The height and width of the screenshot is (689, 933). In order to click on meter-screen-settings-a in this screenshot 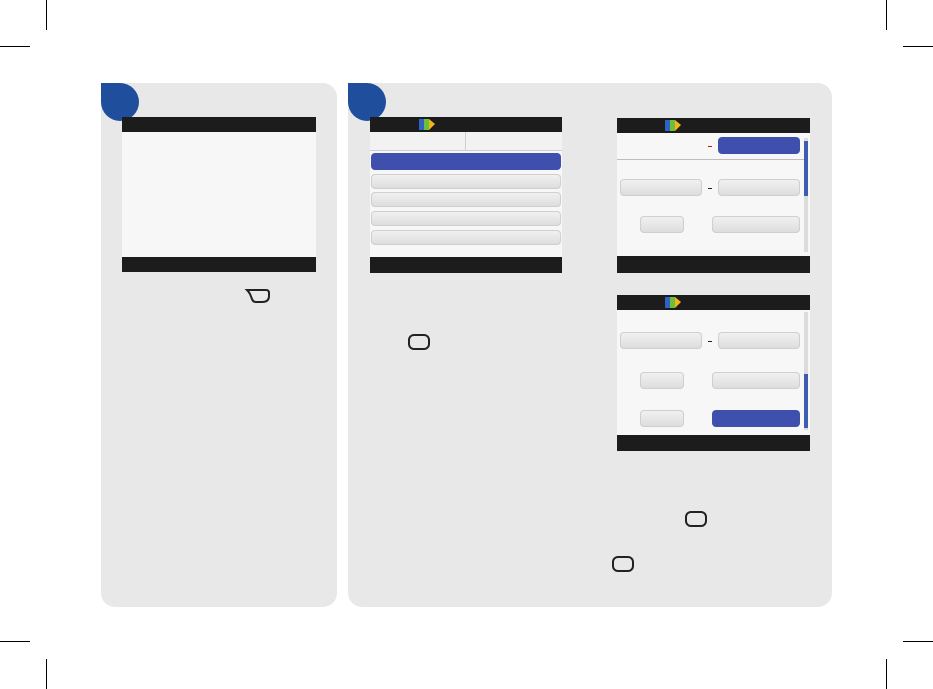, I will do `click(713, 195)`.